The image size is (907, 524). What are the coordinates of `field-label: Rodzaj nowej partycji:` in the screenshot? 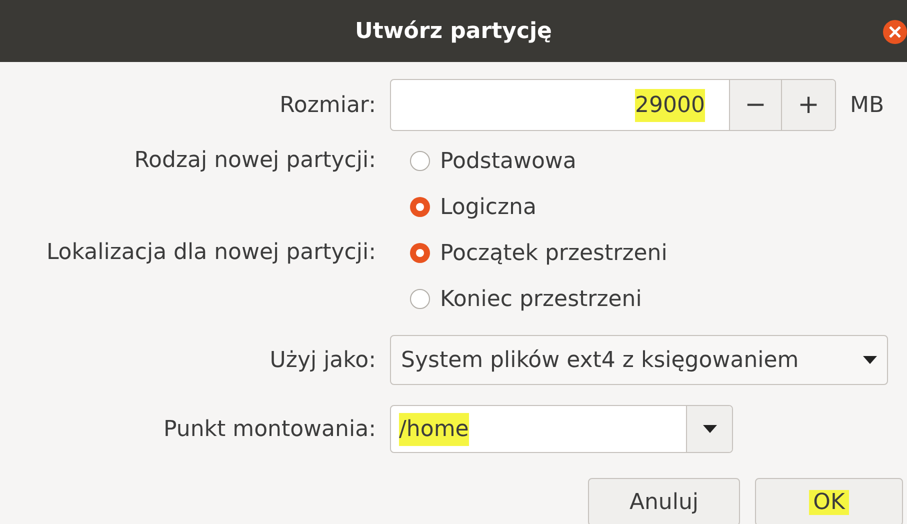 It's located at (255, 161).